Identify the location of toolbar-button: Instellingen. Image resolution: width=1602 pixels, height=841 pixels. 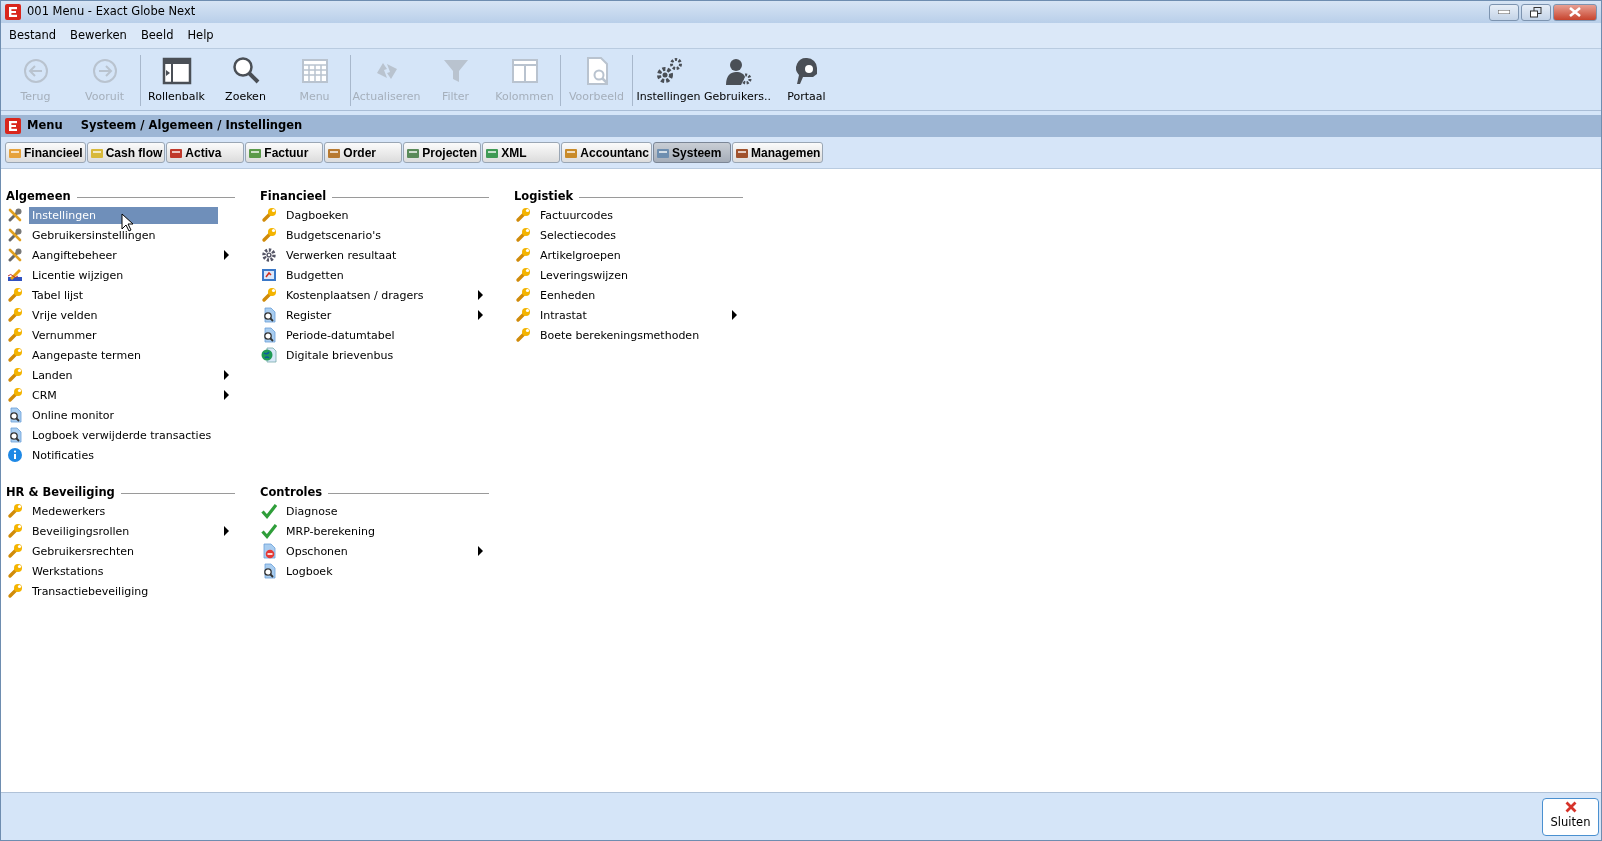
(668, 80).